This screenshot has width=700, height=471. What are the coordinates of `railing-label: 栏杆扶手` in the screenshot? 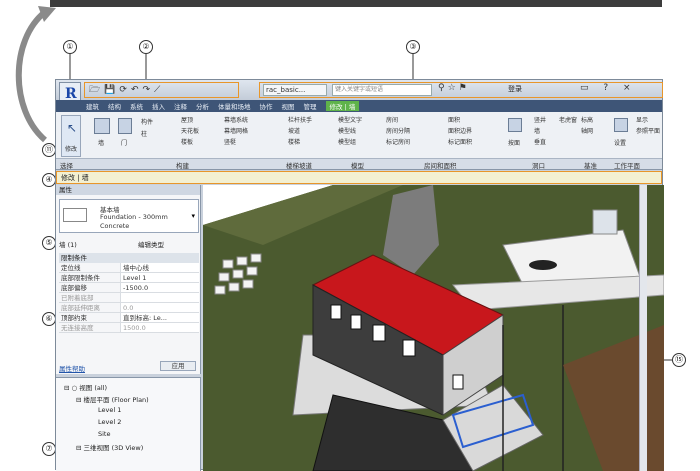 It's located at (300, 119).